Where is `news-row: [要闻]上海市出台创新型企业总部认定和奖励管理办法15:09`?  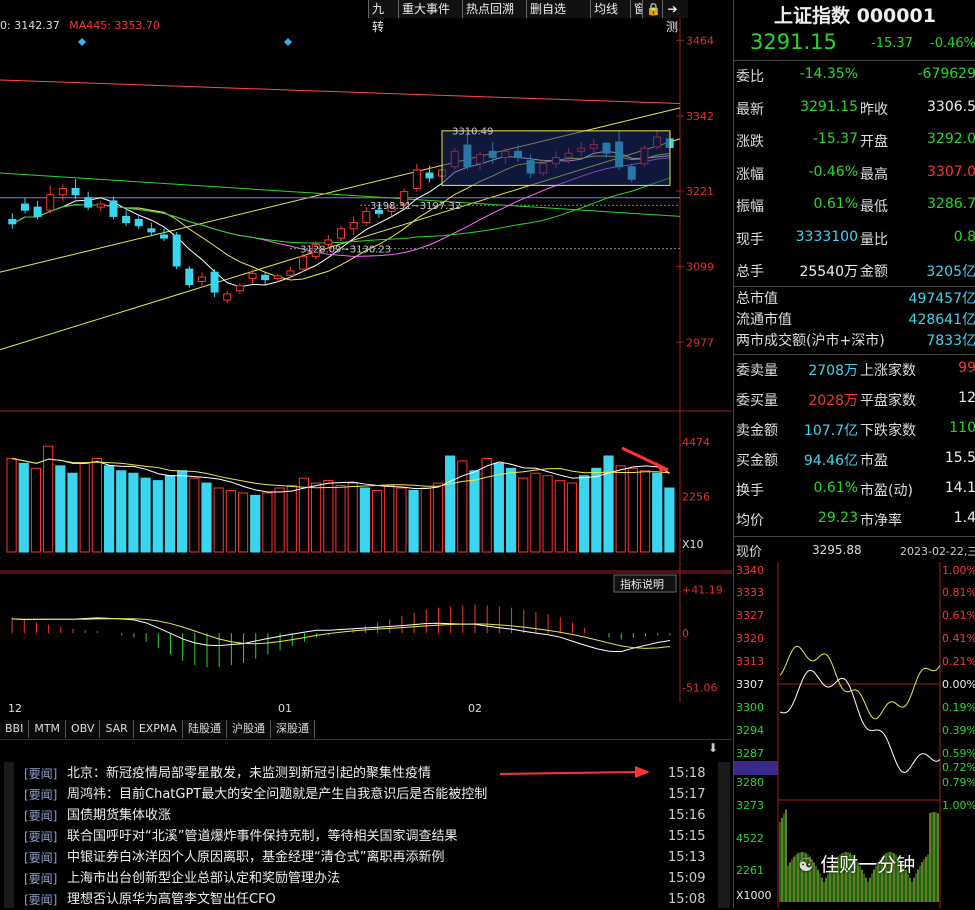 news-row: [要闻]上海市出台创新型企业总部认定和奖励管理办法15:09 is located at coordinates (360, 879).